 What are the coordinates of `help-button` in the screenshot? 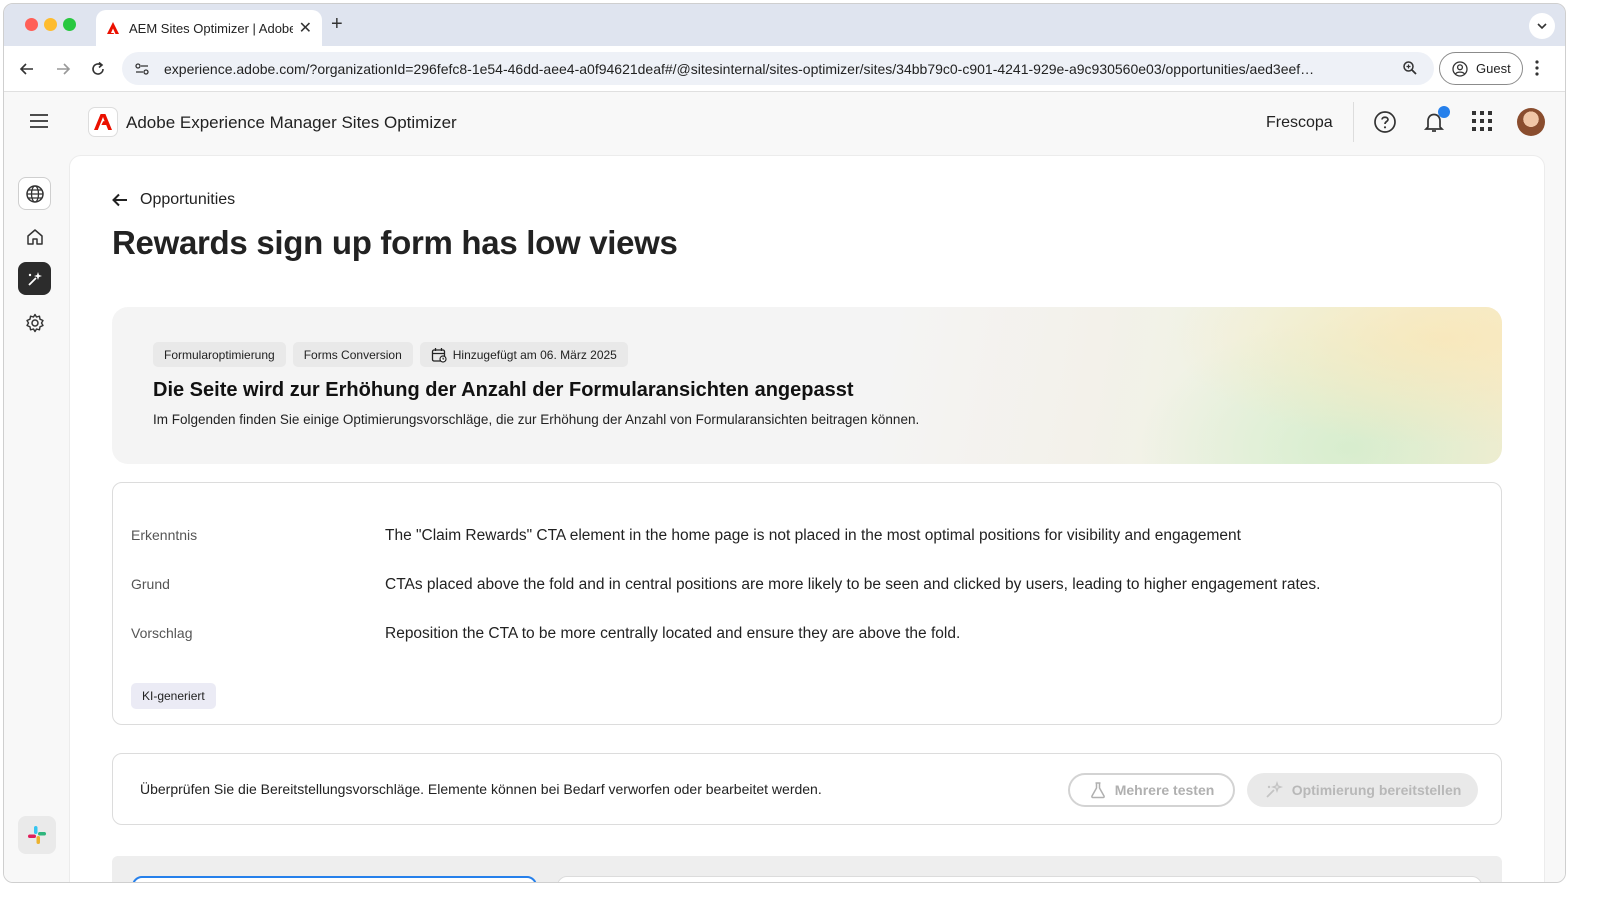 It's located at (1385, 124).